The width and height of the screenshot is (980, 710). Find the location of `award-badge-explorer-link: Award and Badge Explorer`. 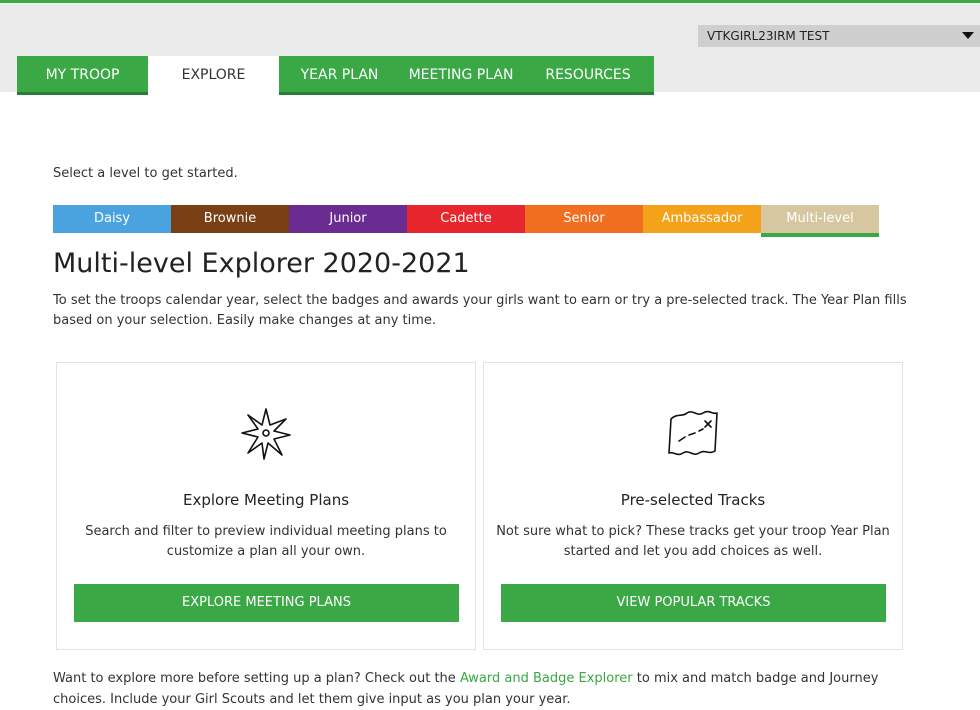

award-badge-explorer-link: Award and Badge Explorer is located at coordinates (546, 678).